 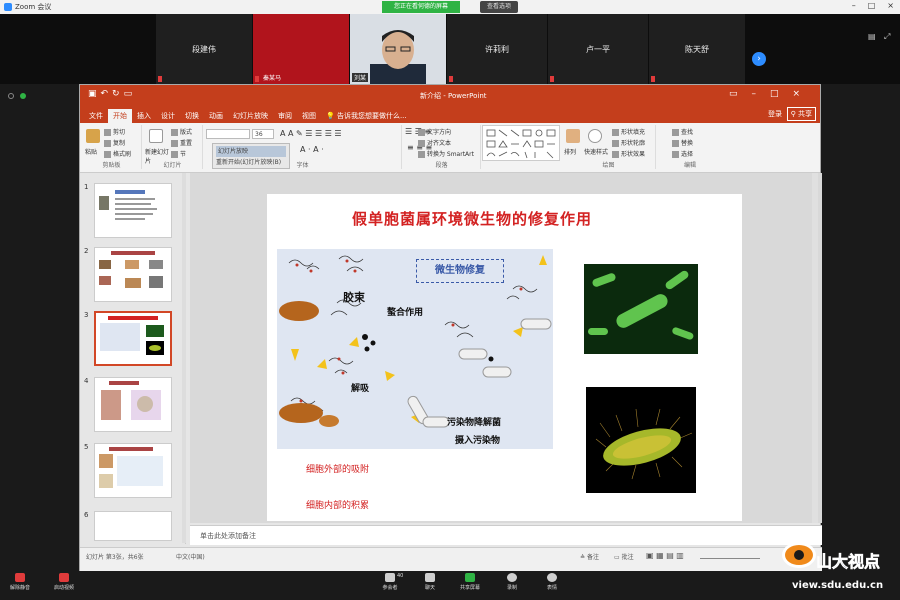 What do you see at coordinates (665, 555) in the screenshot?
I see `view-buttons: ▣ ▦ ▤ ▥` at bounding box center [665, 555].